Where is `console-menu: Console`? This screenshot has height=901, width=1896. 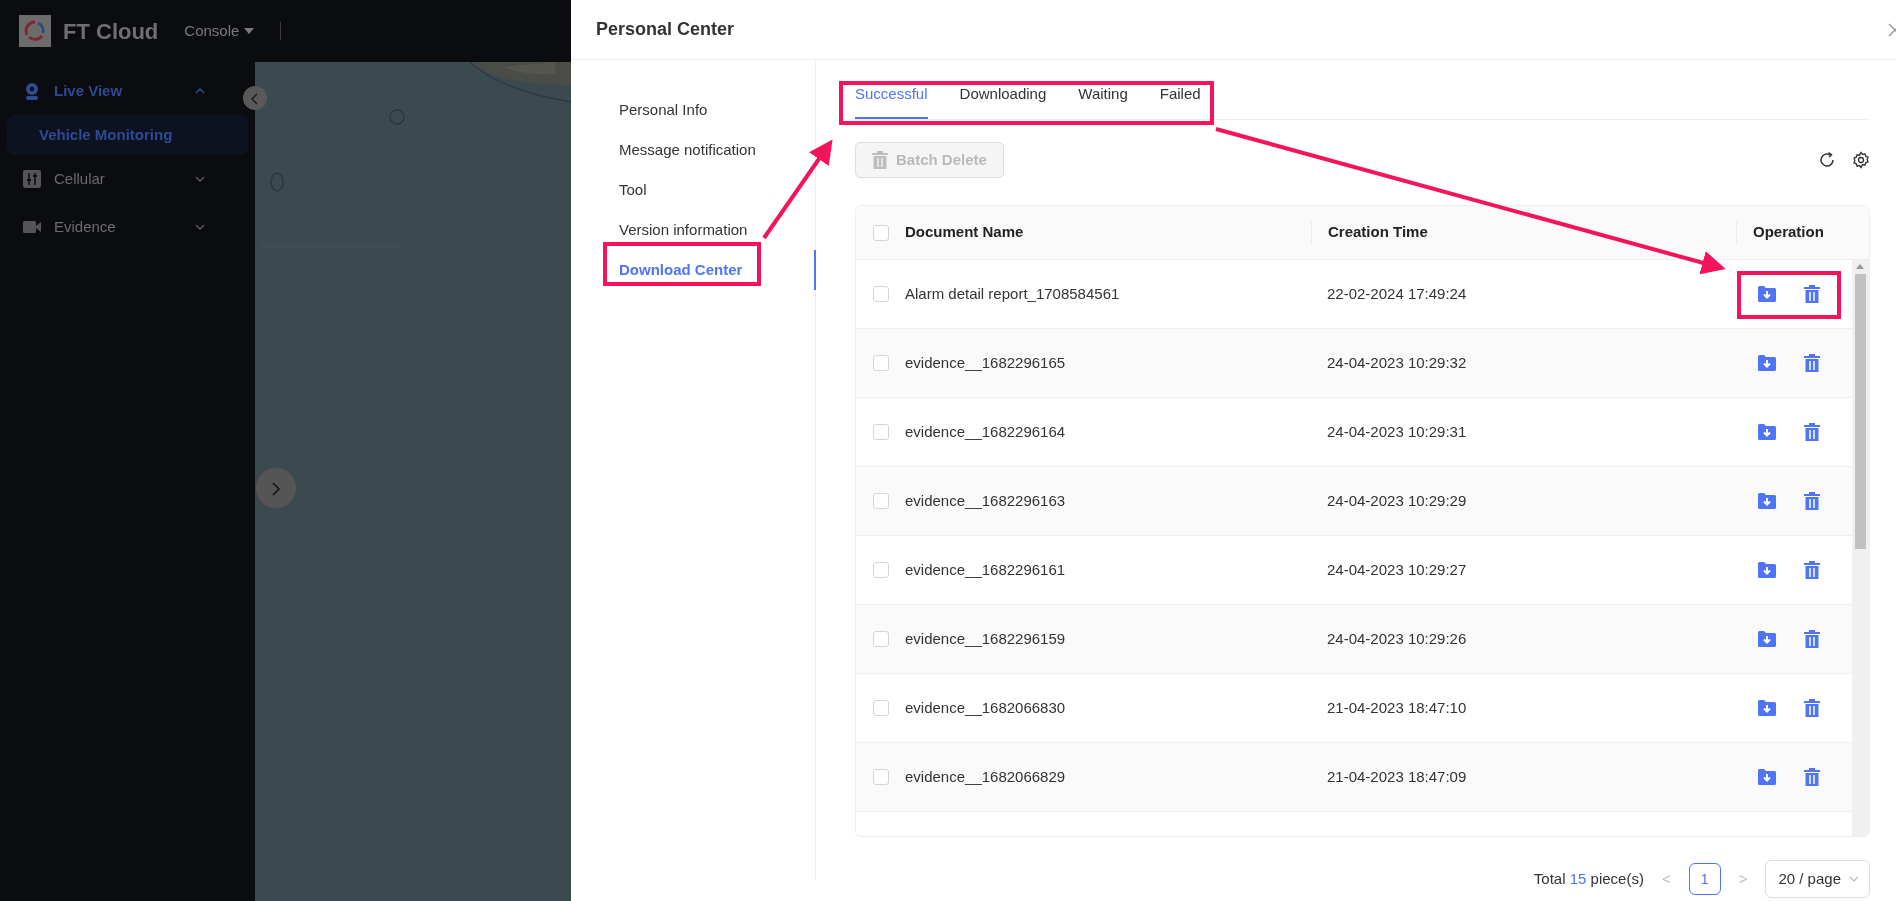 console-menu: Console is located at coordinates (219, 31).